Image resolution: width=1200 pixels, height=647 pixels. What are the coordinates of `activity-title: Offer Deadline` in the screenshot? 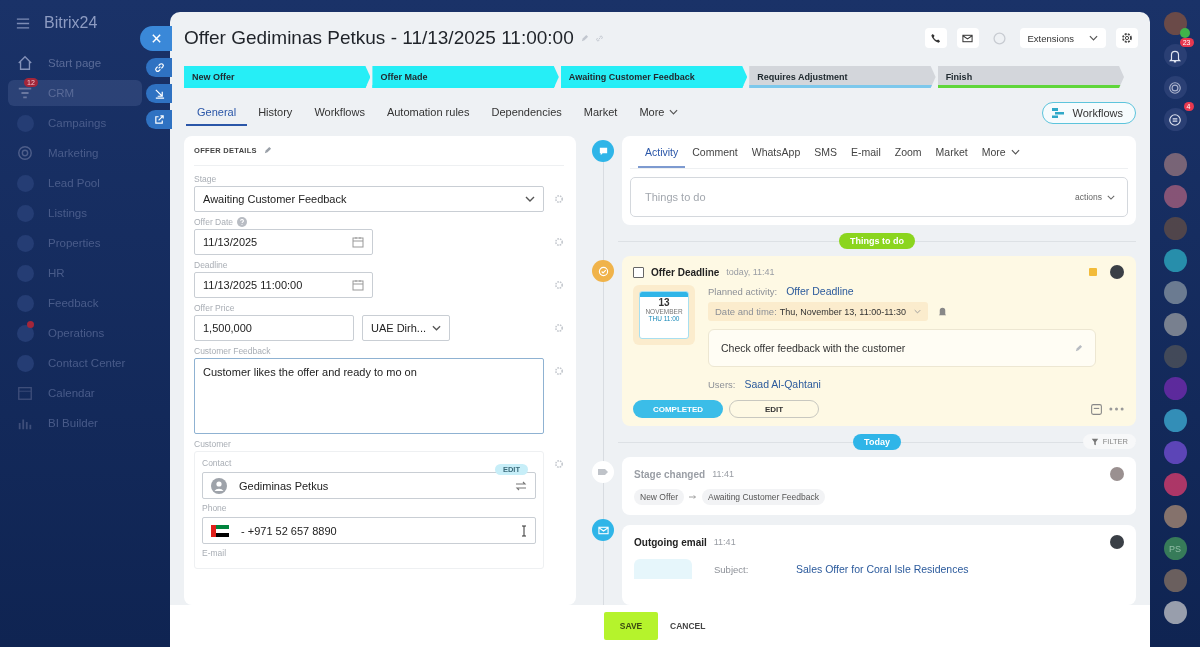 It's located at (685, 272).